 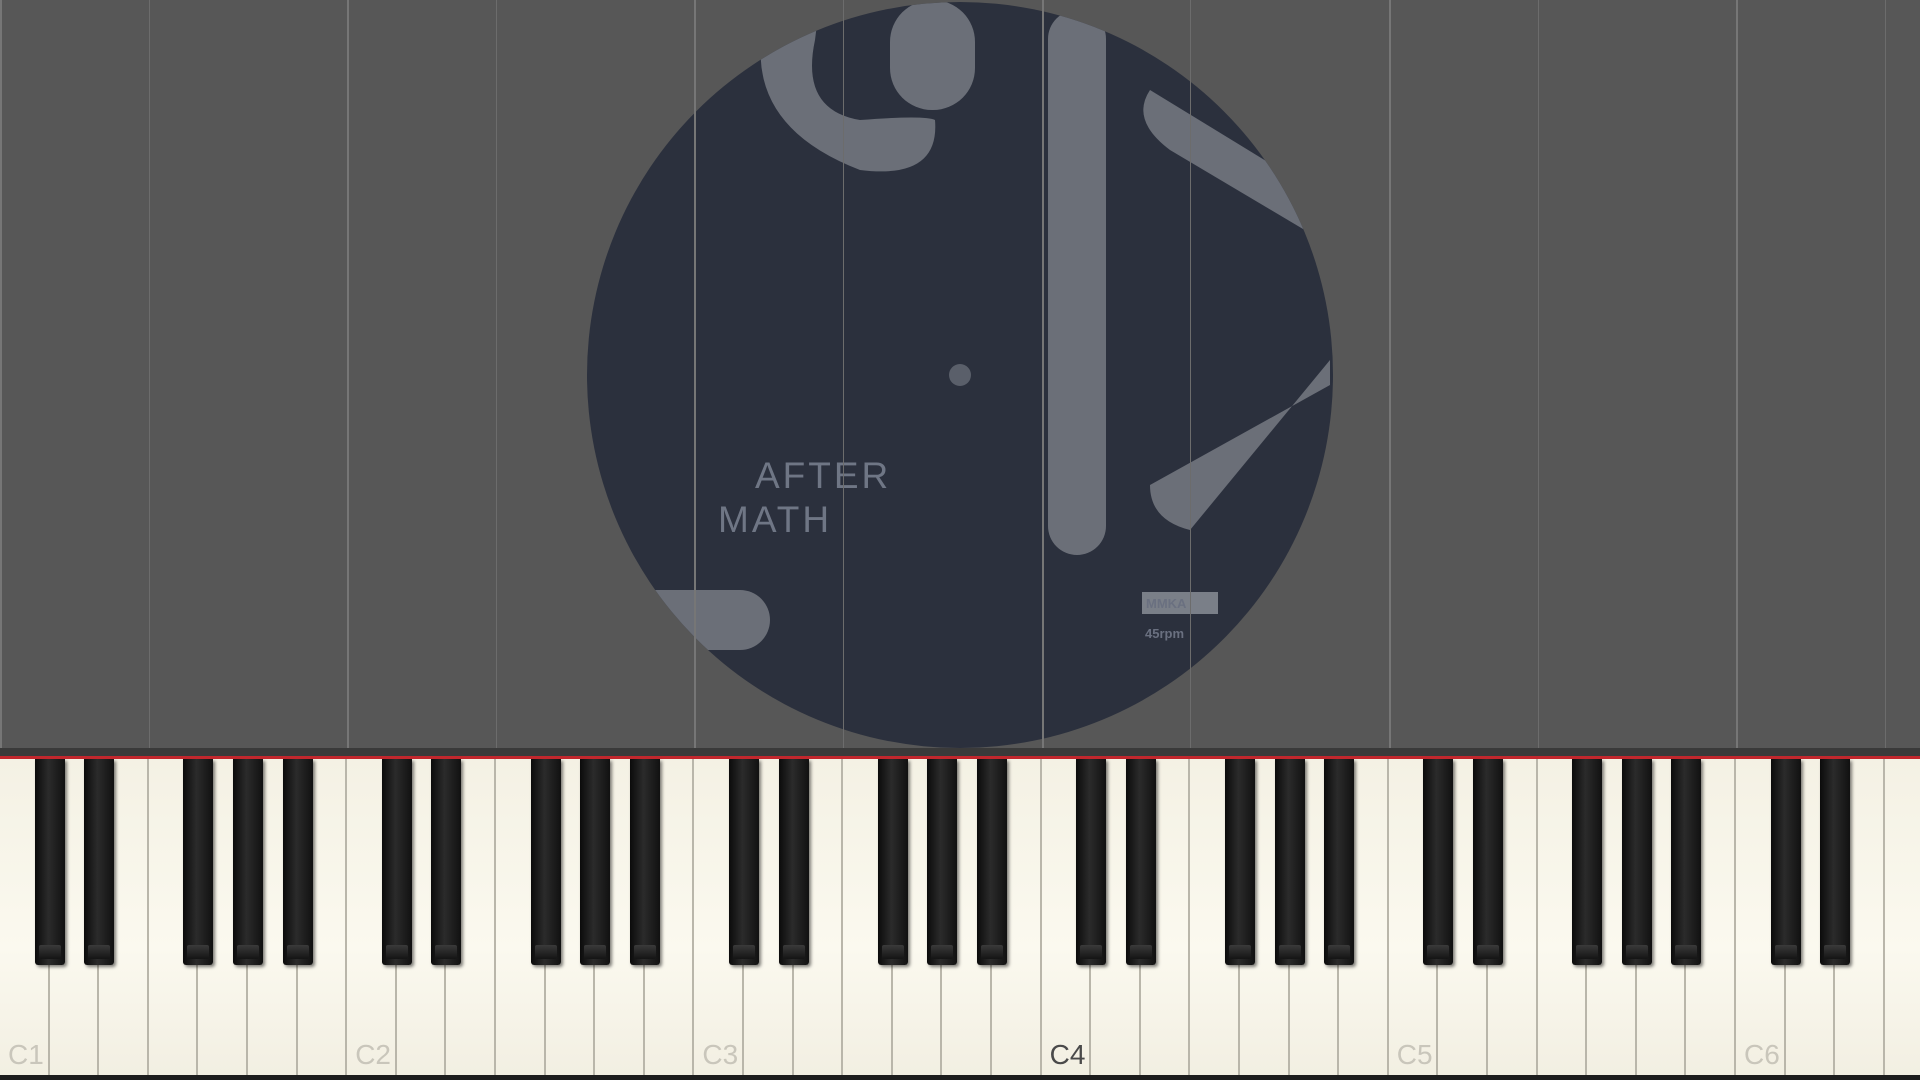 What do you see at coordinates (1902, 917) in the screenshot?
I see `white-key-f` at bounding box center [1902, 917].